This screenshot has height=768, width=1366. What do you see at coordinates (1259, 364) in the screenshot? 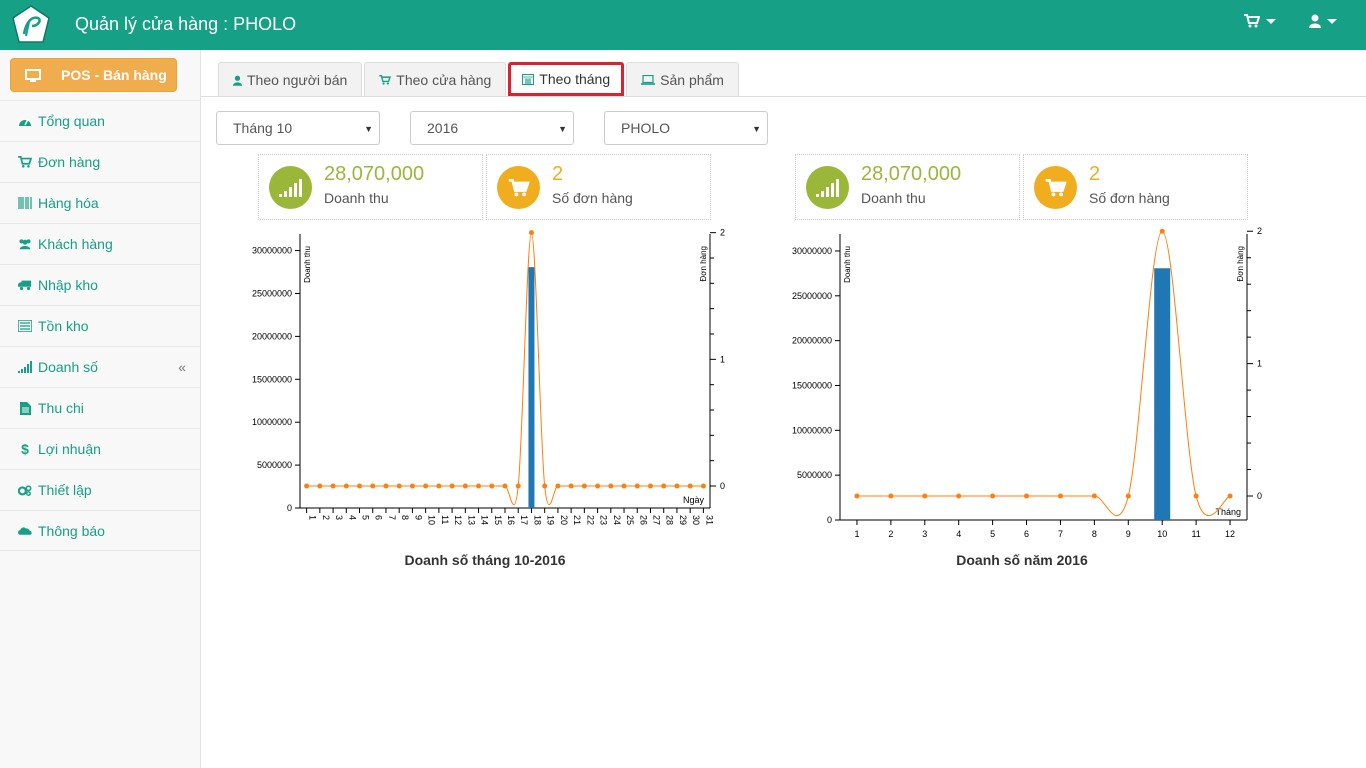
I see `y2-tick-label: 1` at bounding box center [1259, 364].